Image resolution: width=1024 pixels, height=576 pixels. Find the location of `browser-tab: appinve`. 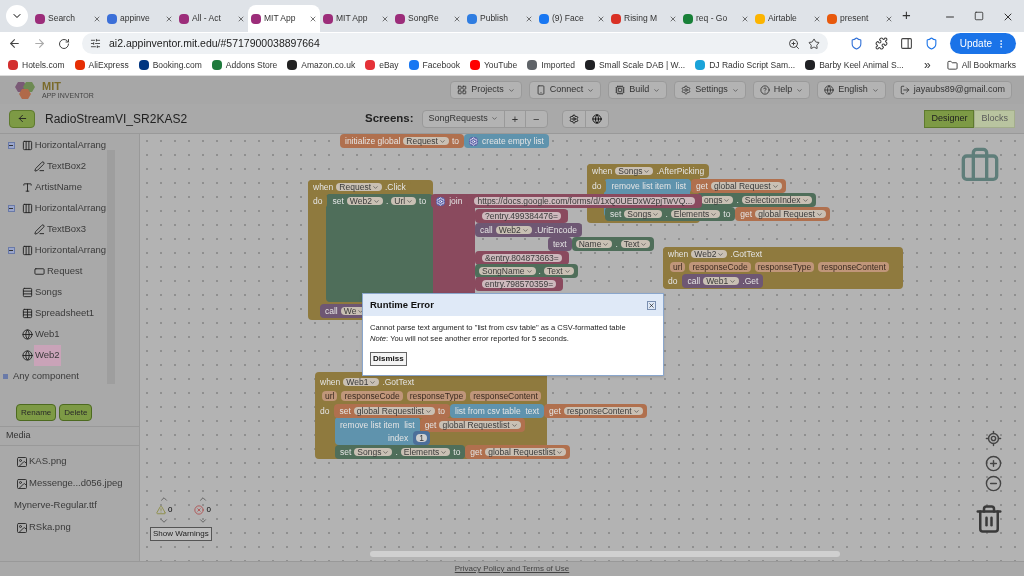

browser-tab: appinve is located at coordinates (140, 18).